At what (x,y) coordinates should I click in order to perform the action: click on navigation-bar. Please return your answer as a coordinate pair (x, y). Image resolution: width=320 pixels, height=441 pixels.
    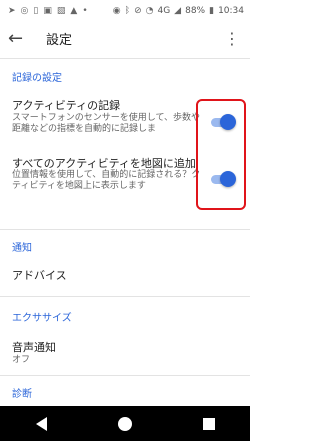
    Looking at the image, I should click on (125, 423).